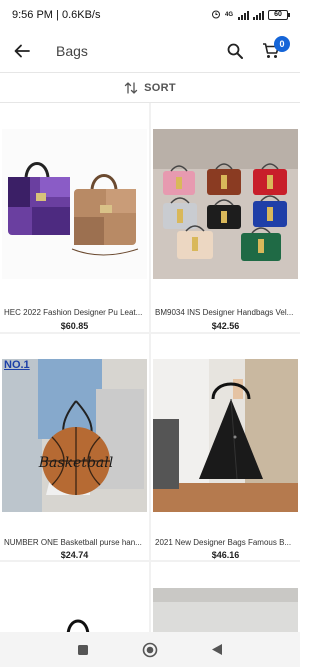 The height and width of the screenshot is (667, 320). I want to click on recents-button, so click(83, 650).